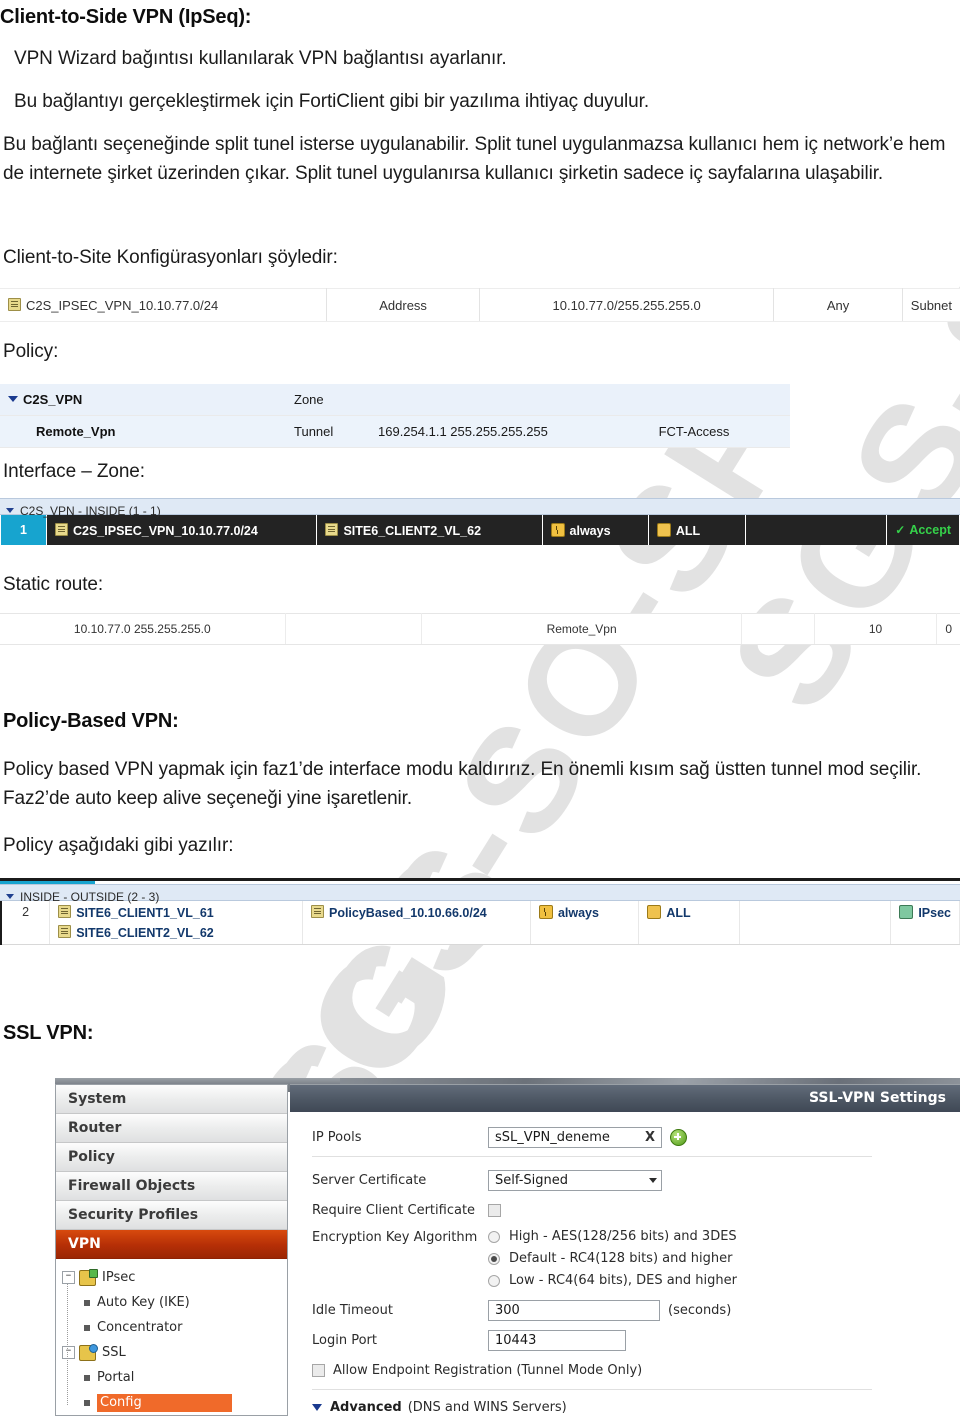 The height and width of the screenshot is (1416, 960). I want to click on sidebar-item-router: Router, so click(171, 1128).